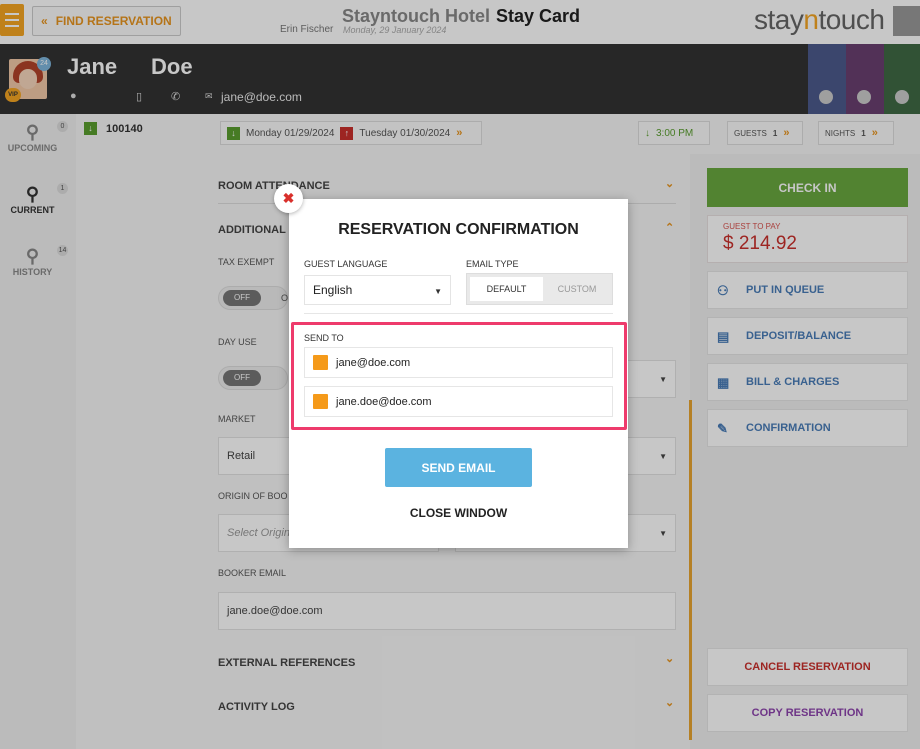 The image size is (920, 749). I want to click on guest-language-label: GUEST LANGUAGE, so click(346, 264).